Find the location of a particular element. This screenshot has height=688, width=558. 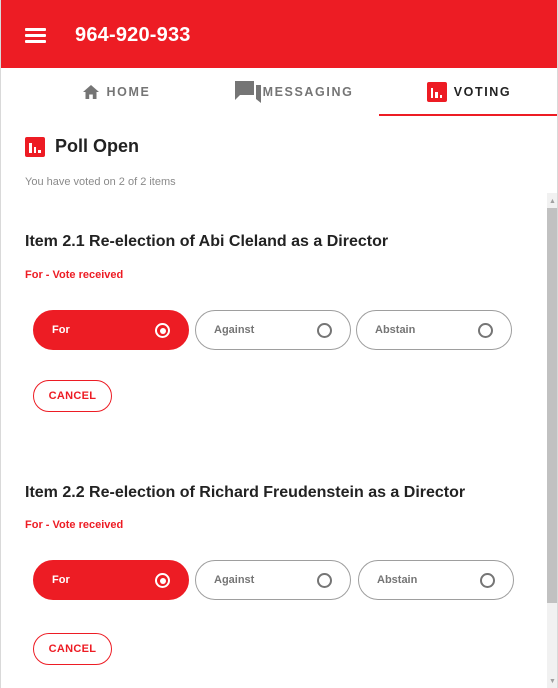

poll-icon is located at coordinates (35, 146).